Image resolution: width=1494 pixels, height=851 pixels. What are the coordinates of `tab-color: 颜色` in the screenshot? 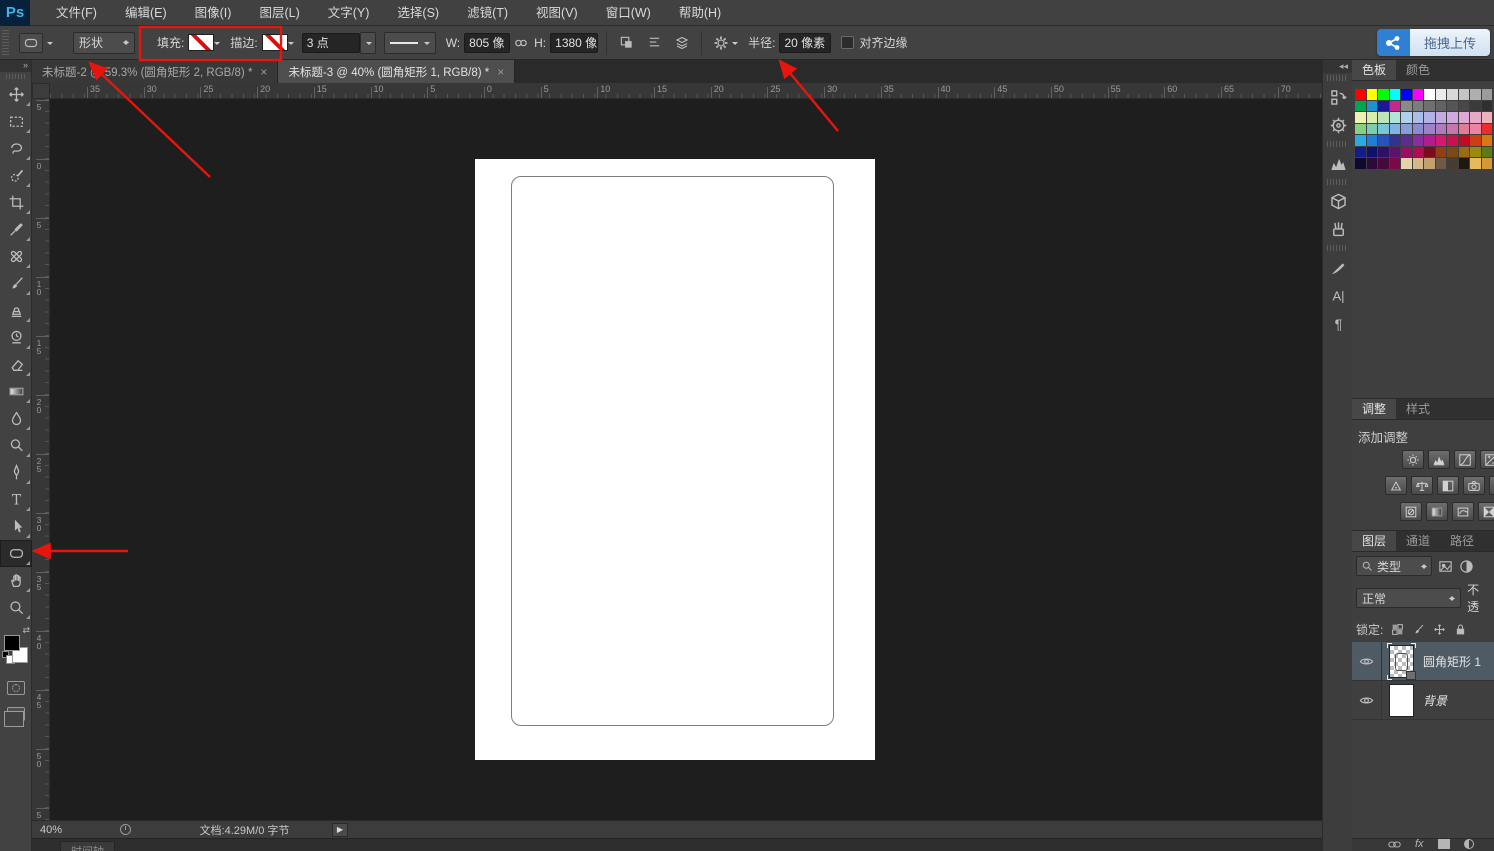 It's located at (1418, 70).